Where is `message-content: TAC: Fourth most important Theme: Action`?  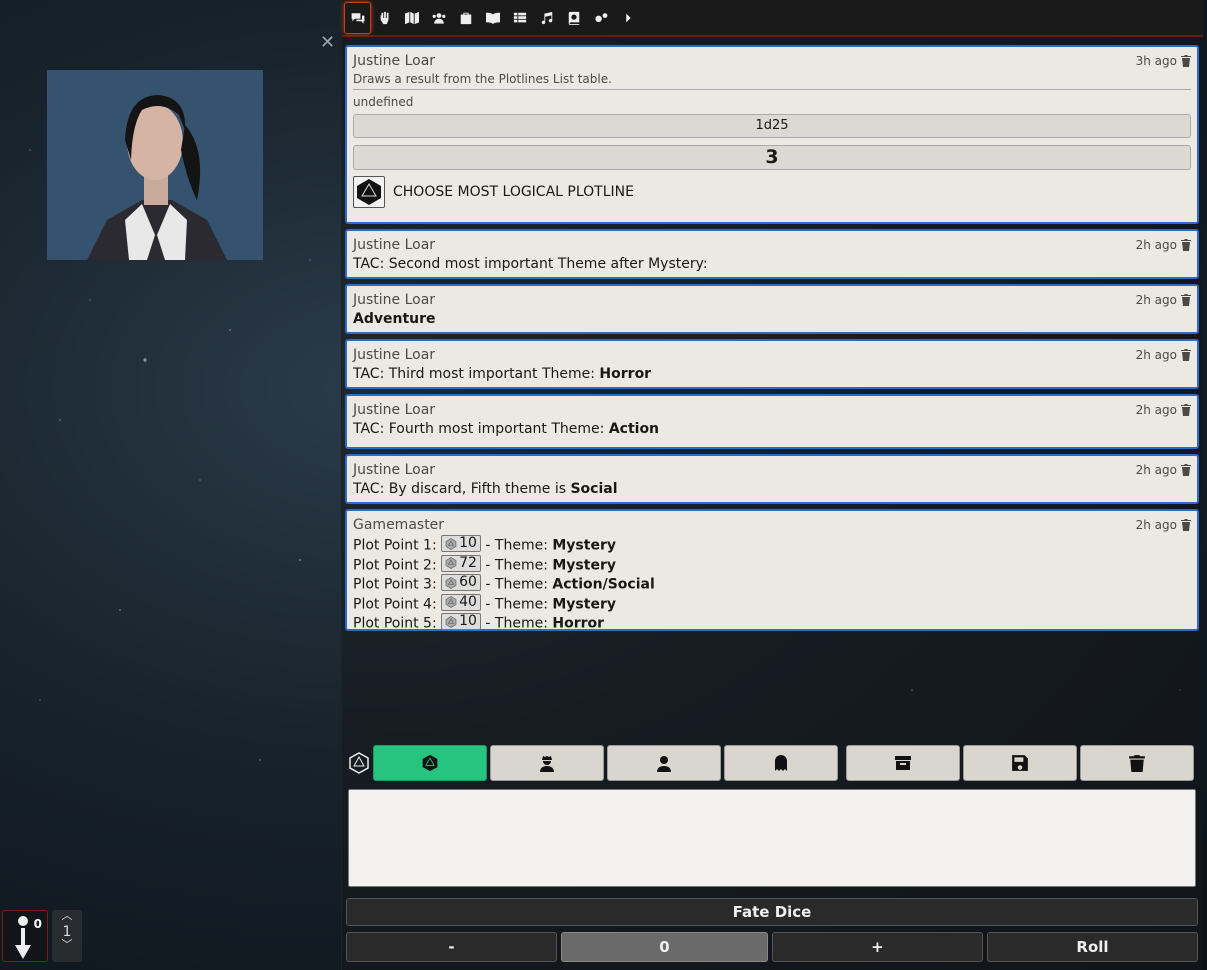
message-content: TAC: Fourth most important Theme: Action is located at coordinates (506, 429).